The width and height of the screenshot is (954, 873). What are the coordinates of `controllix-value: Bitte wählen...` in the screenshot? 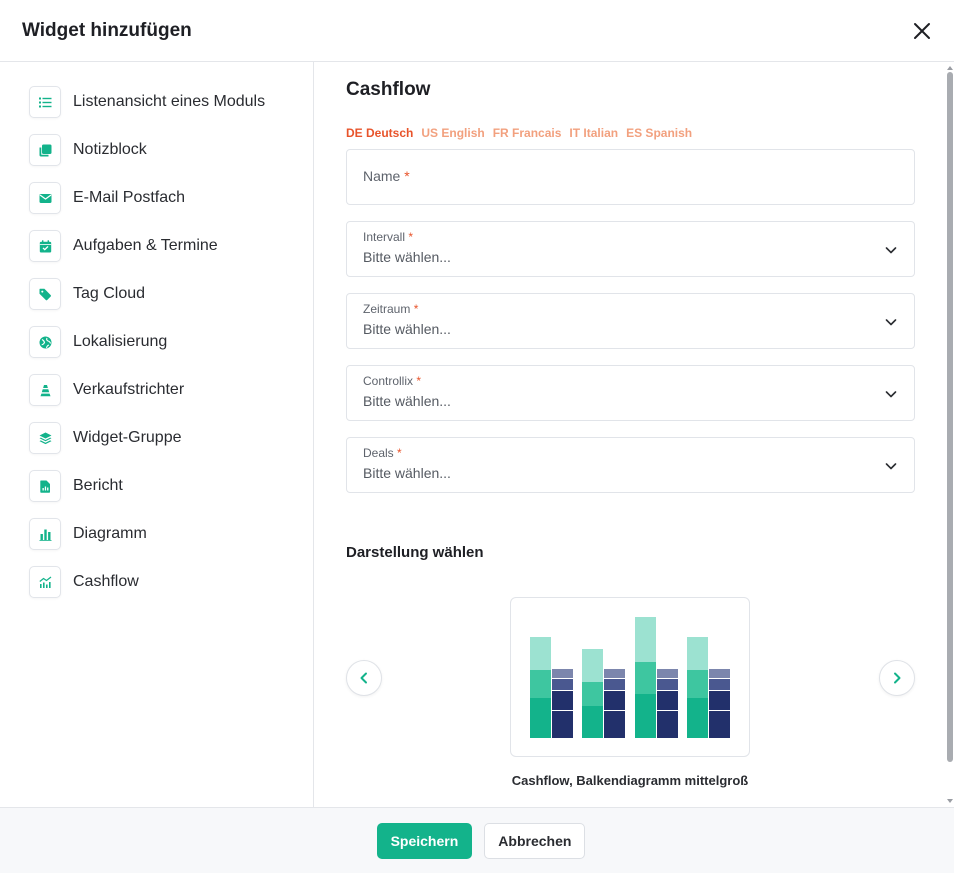 It's located at (407, 401).